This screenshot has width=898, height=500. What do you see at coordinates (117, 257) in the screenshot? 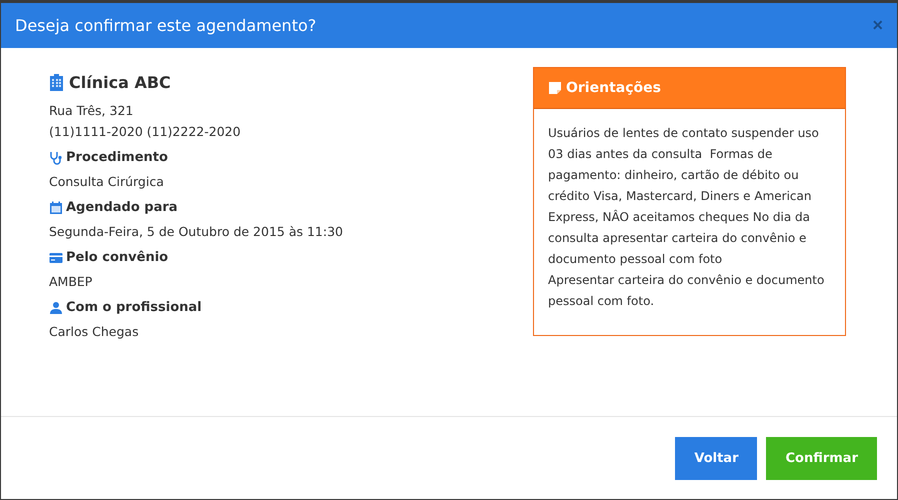
I see `section-label: Pelo convênio` at bounding box center [117, 257].